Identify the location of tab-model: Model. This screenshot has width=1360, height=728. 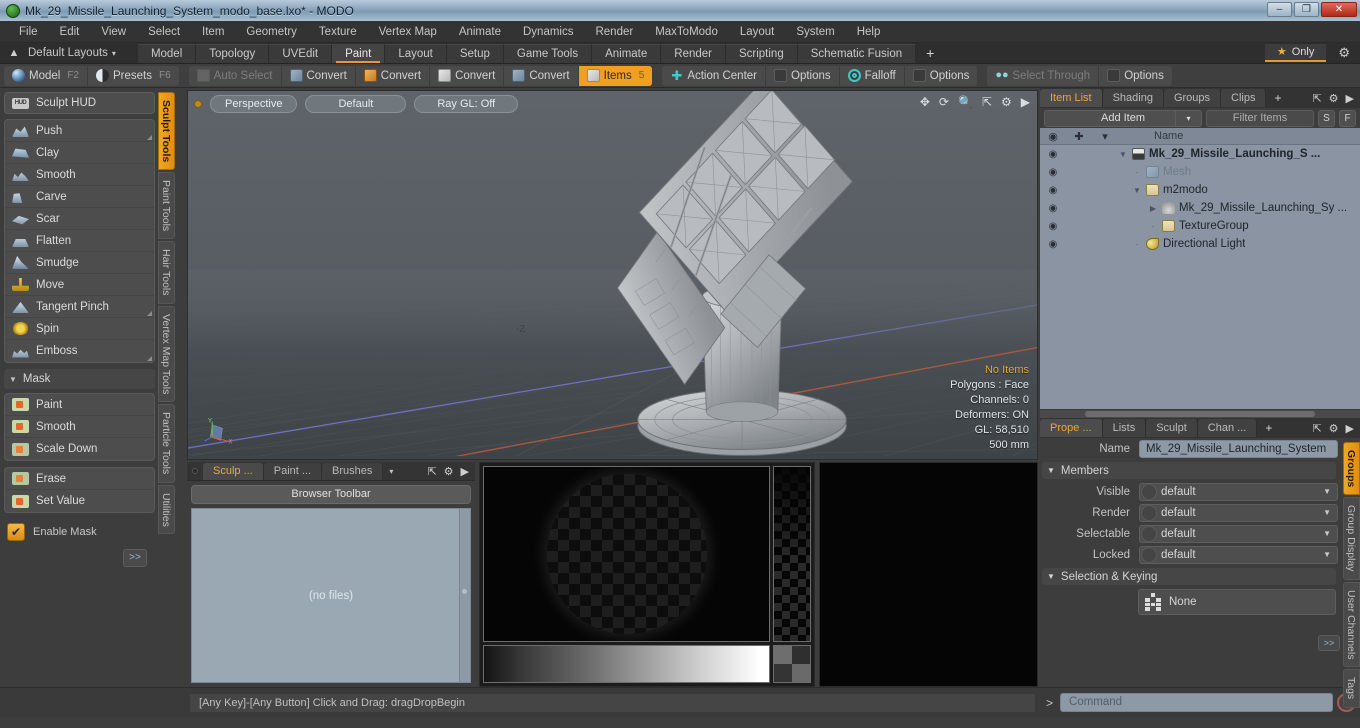
(167, 53).